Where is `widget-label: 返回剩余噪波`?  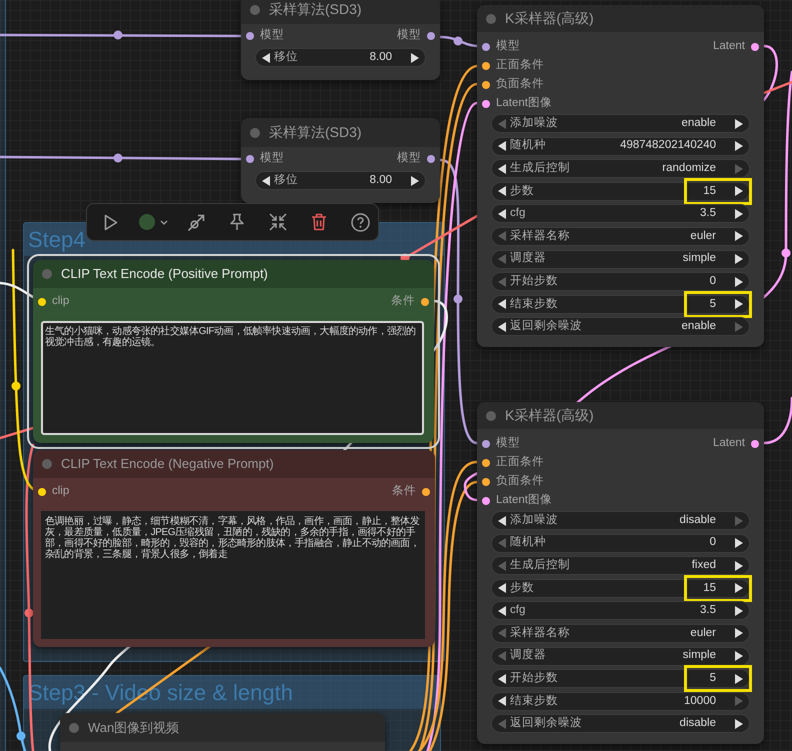
widget-label: 返回剩余噪波 is located at coordinates (546, 724).